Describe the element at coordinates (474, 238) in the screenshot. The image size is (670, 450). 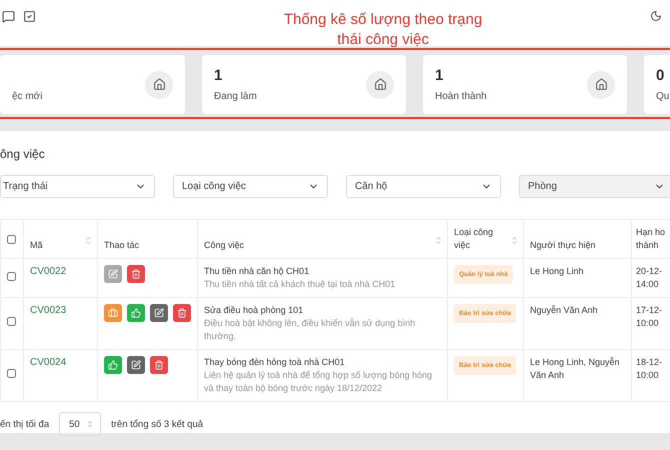
I see `column-header: Loại công việc` at that location.